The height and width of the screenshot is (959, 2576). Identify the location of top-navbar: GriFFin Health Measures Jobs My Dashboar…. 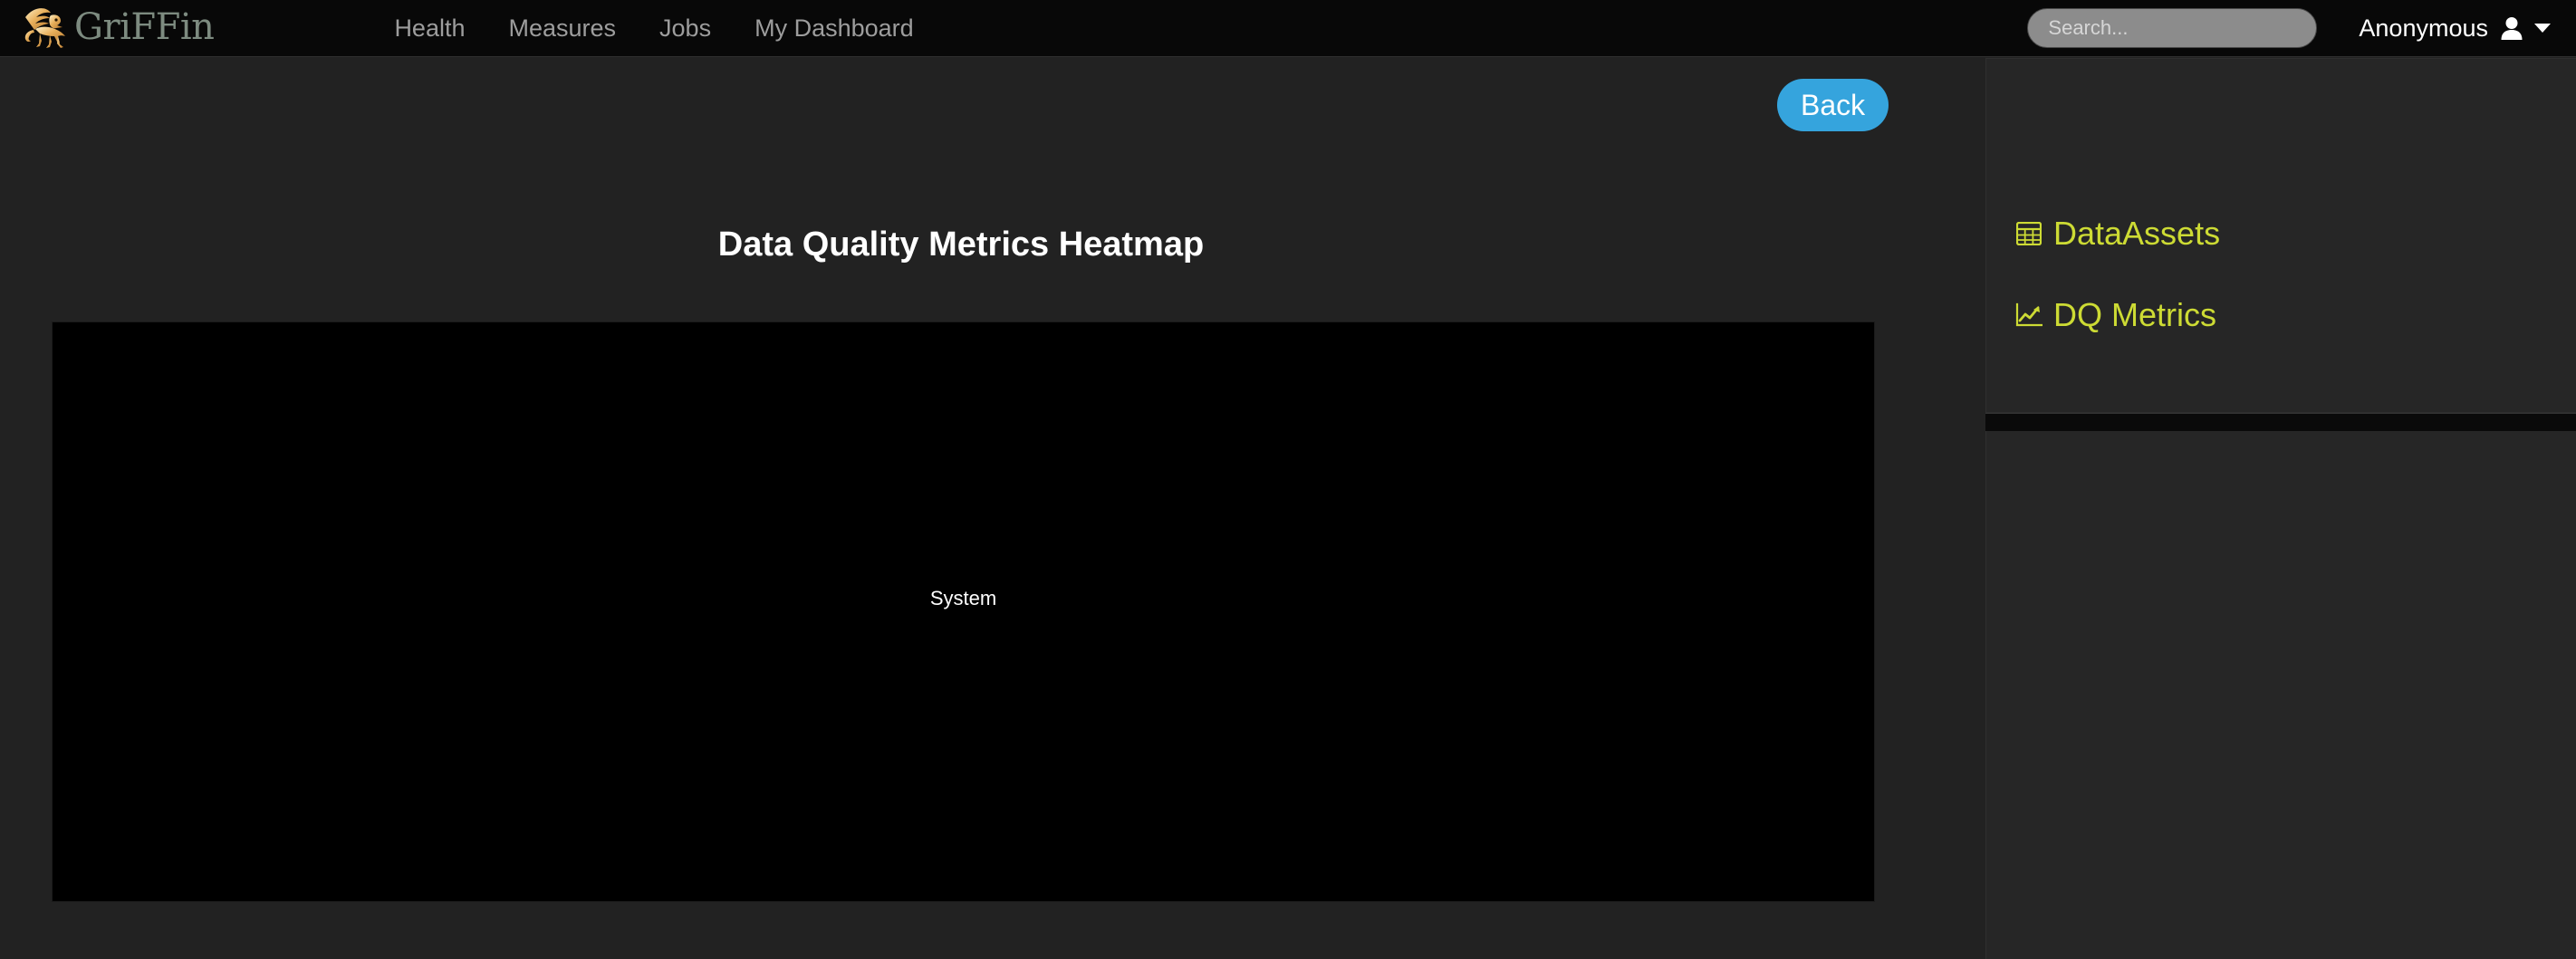
(1288, 28).